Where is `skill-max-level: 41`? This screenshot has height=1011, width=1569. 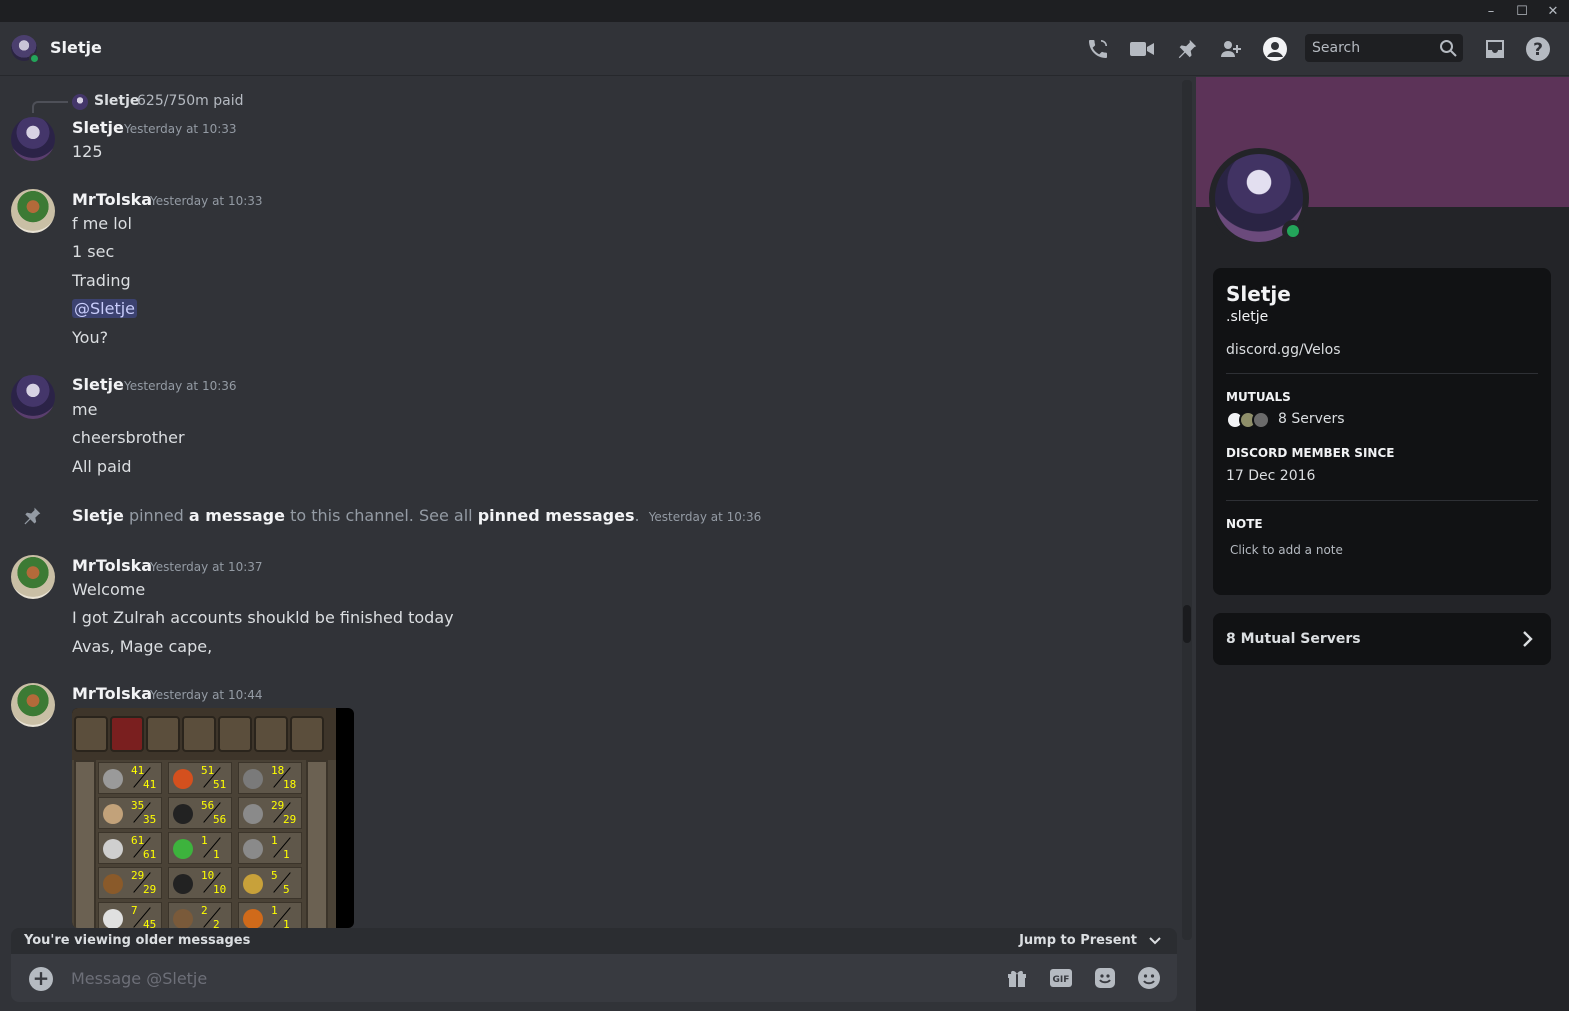
skill-max-level: 41 is located at coordinates (150, 784).